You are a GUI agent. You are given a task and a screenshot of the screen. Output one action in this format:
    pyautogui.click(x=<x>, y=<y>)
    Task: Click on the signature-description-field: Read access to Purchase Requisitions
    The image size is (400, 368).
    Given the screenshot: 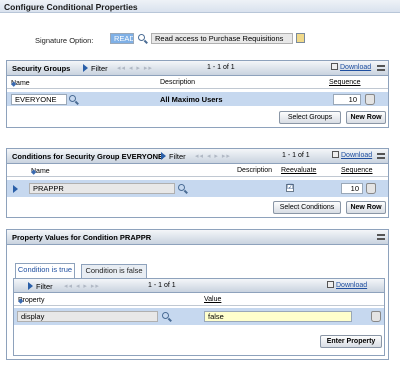 What is the action you would take?
    pyautogui.click(x=222, y=38)
    